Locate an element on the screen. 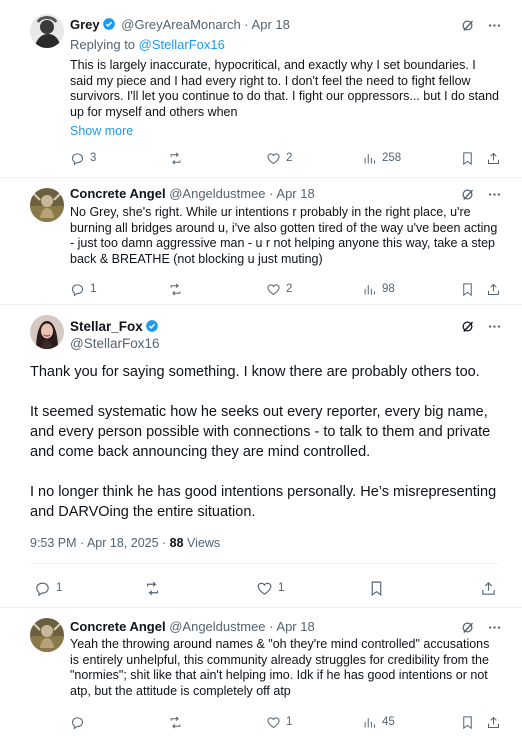 This screenshot has width=522, height=736. replying-to-link: @StellarFox16 is located at coordinates (182, 44).